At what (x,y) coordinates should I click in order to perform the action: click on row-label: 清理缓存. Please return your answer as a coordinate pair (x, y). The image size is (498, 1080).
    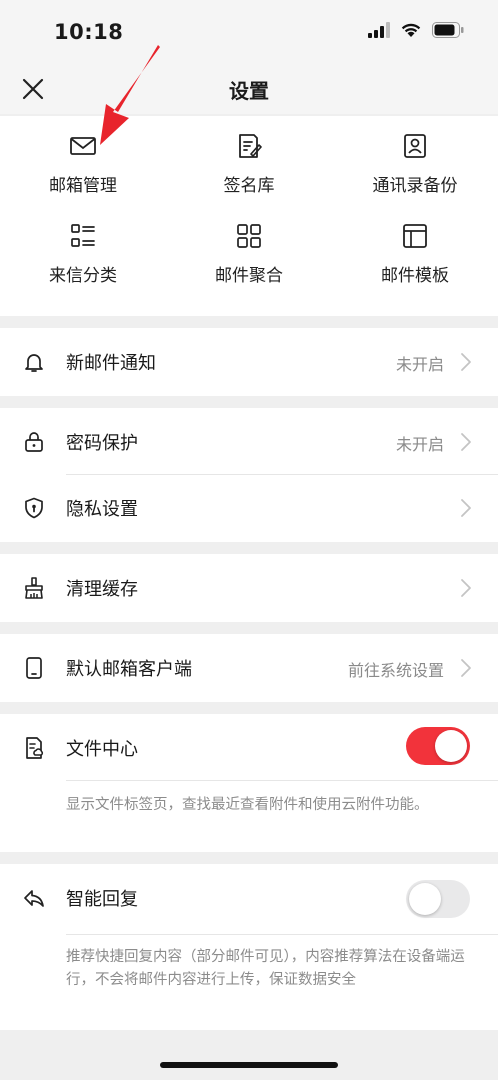
    Looking at the image, I should click on (102, 589).